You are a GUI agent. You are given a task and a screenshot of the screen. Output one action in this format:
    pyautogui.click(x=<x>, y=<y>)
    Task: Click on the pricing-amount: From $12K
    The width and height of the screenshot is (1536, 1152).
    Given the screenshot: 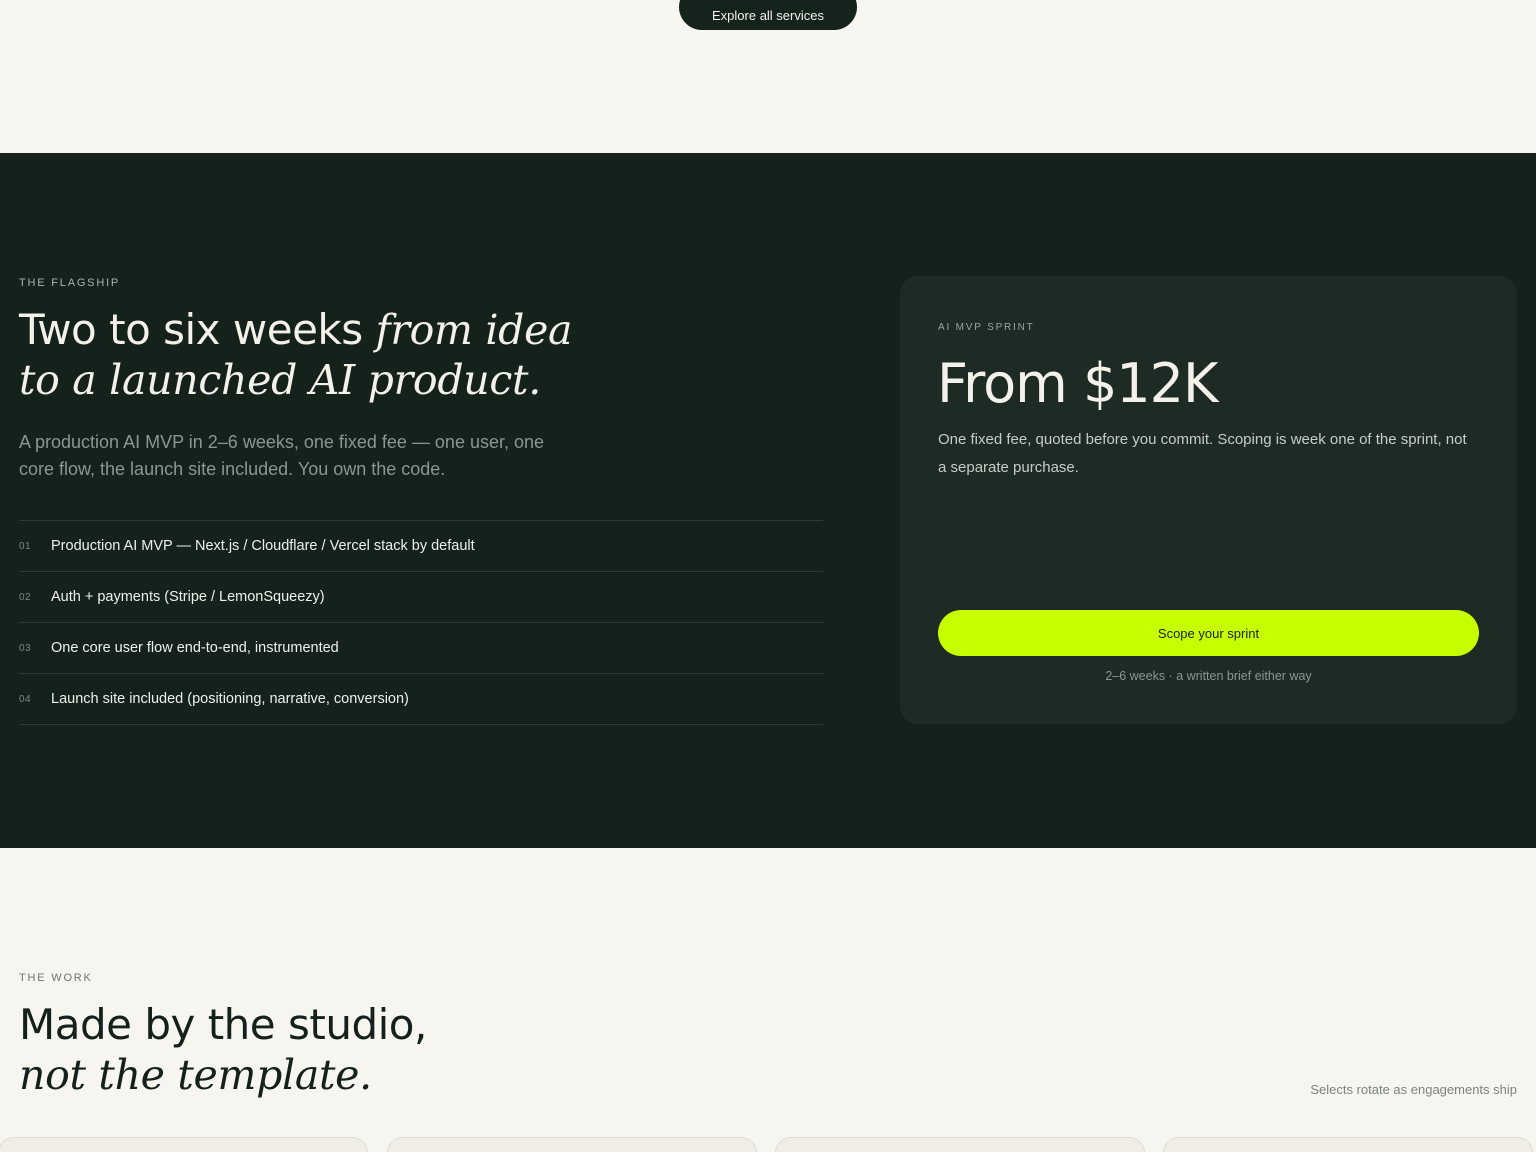 What is the action you would take?
    pyautogui.click(x=1077, y=383)
    